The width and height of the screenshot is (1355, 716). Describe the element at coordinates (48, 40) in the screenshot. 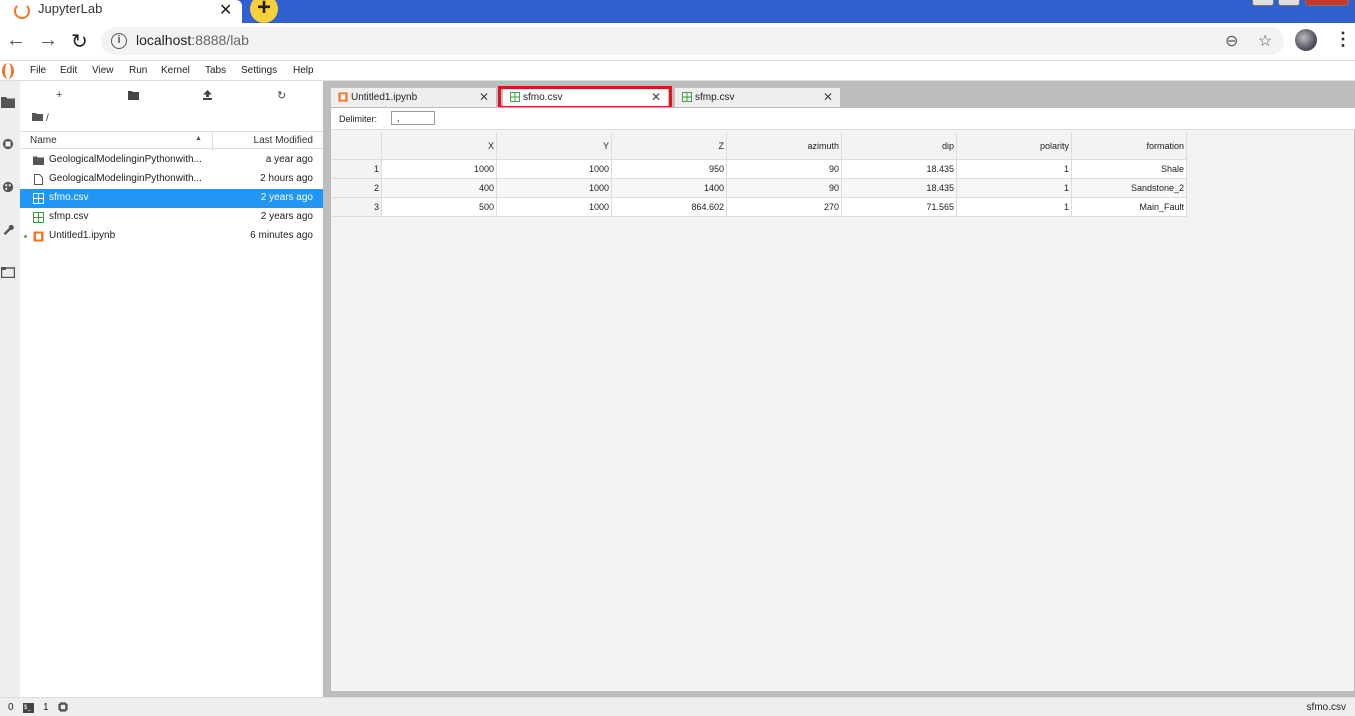

I see `forward-arrow-icon: →` at that location.